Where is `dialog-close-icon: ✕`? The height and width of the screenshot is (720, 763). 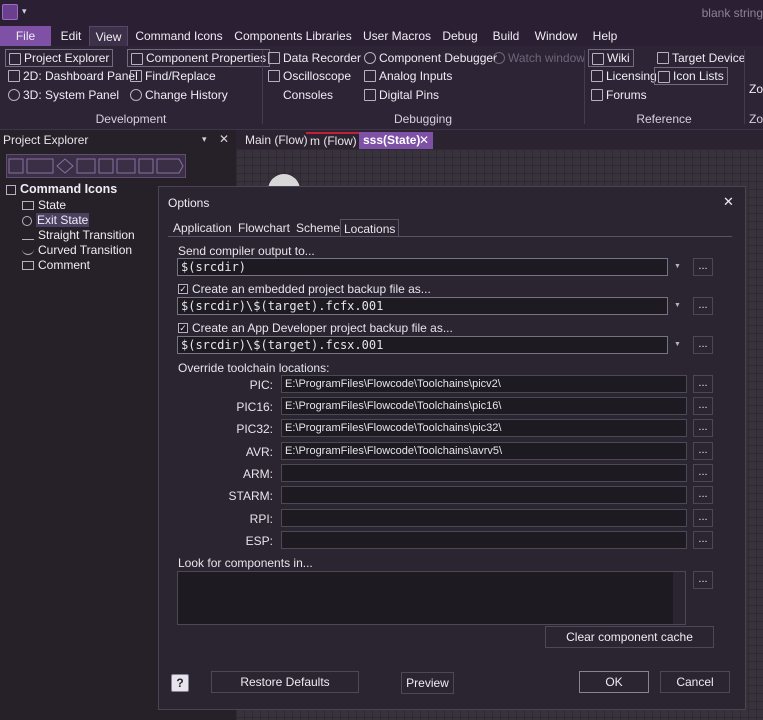 dialog-close-icon: ✕ is located at coordinates (728, 202).